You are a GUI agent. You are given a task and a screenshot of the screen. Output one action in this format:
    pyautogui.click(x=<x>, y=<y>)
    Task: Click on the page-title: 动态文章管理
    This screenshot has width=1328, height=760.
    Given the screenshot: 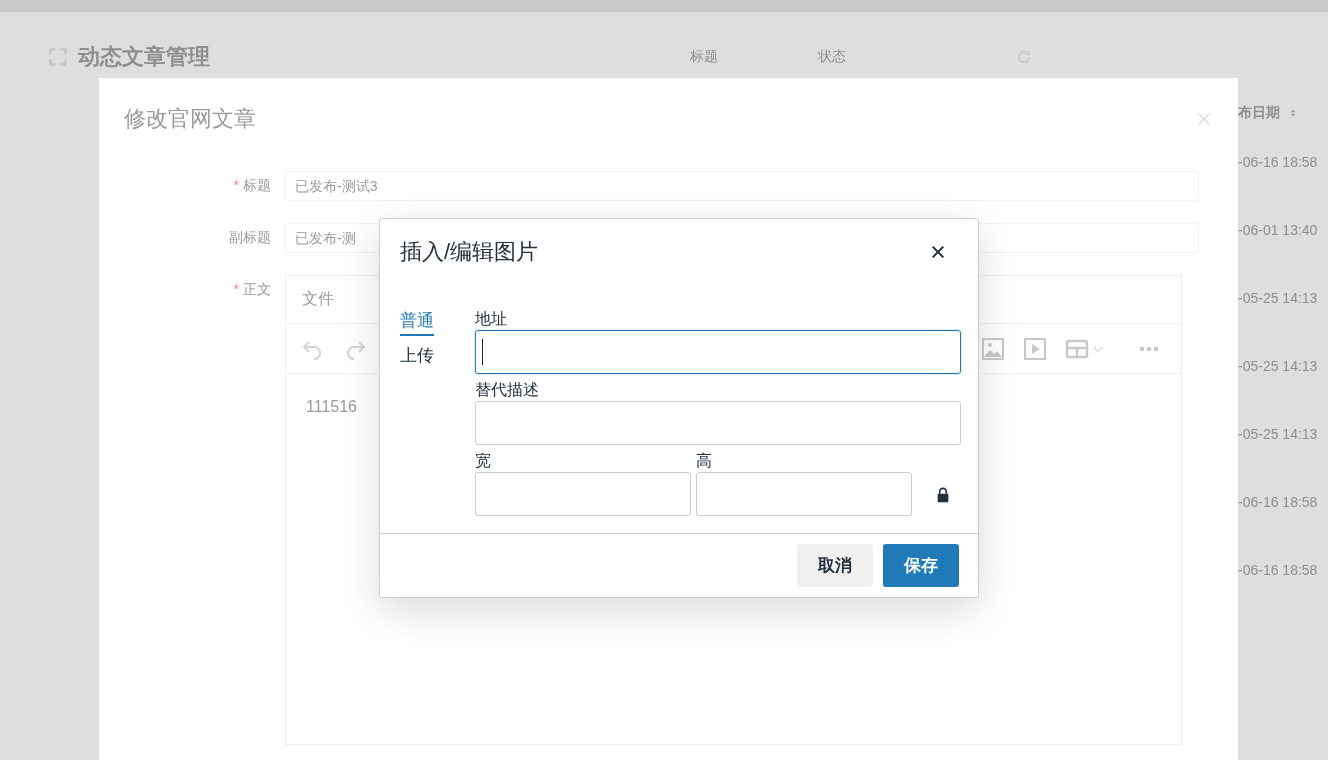 What is the action you would take?
    pyautogui.click(x=144, y=57)
    